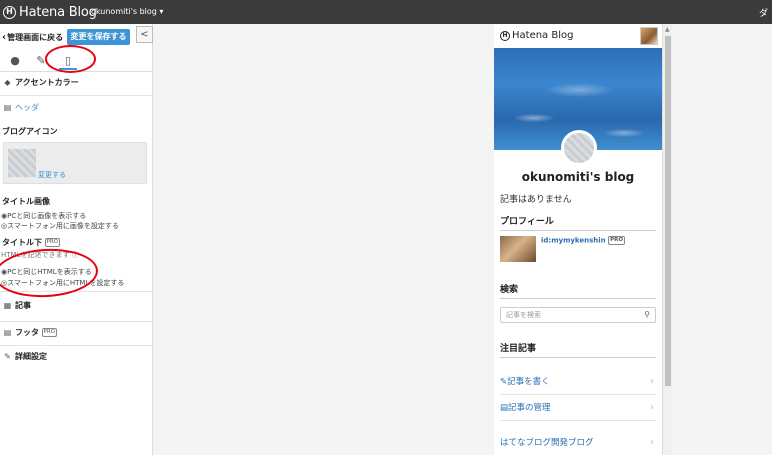  Describe the element at coordinates (7, 82) in the screenshot. I see `paint-bucket-icon: ◆` at that location.